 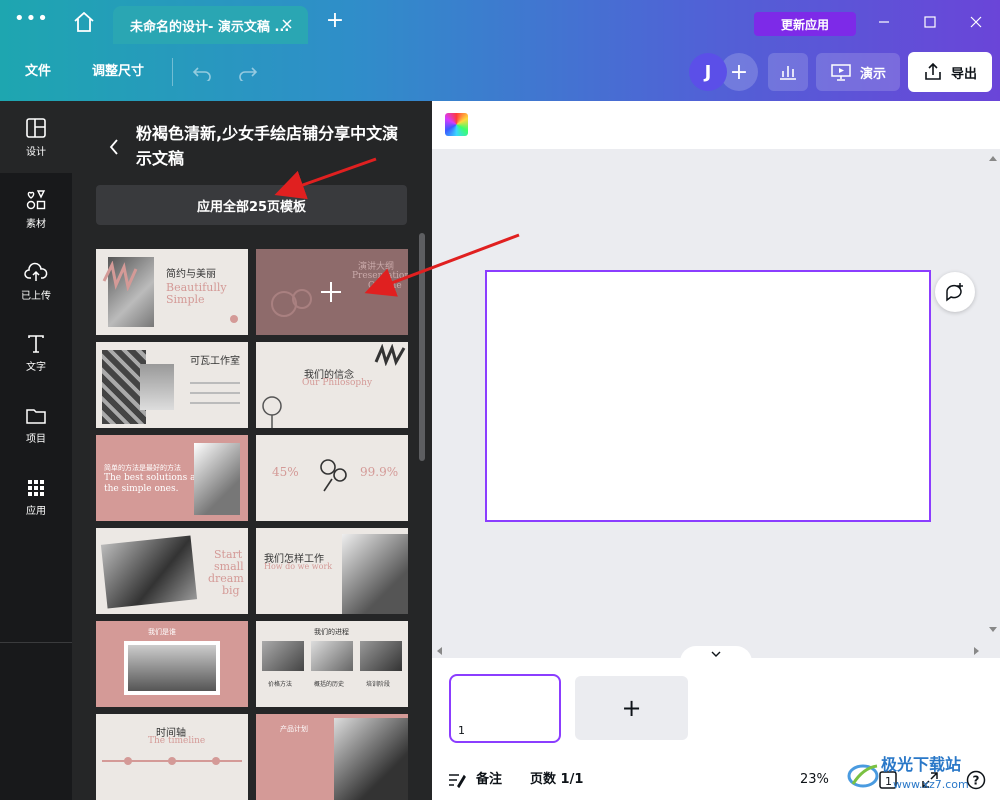 I want to click on close-tab-icon, so click(x=287, y=24).